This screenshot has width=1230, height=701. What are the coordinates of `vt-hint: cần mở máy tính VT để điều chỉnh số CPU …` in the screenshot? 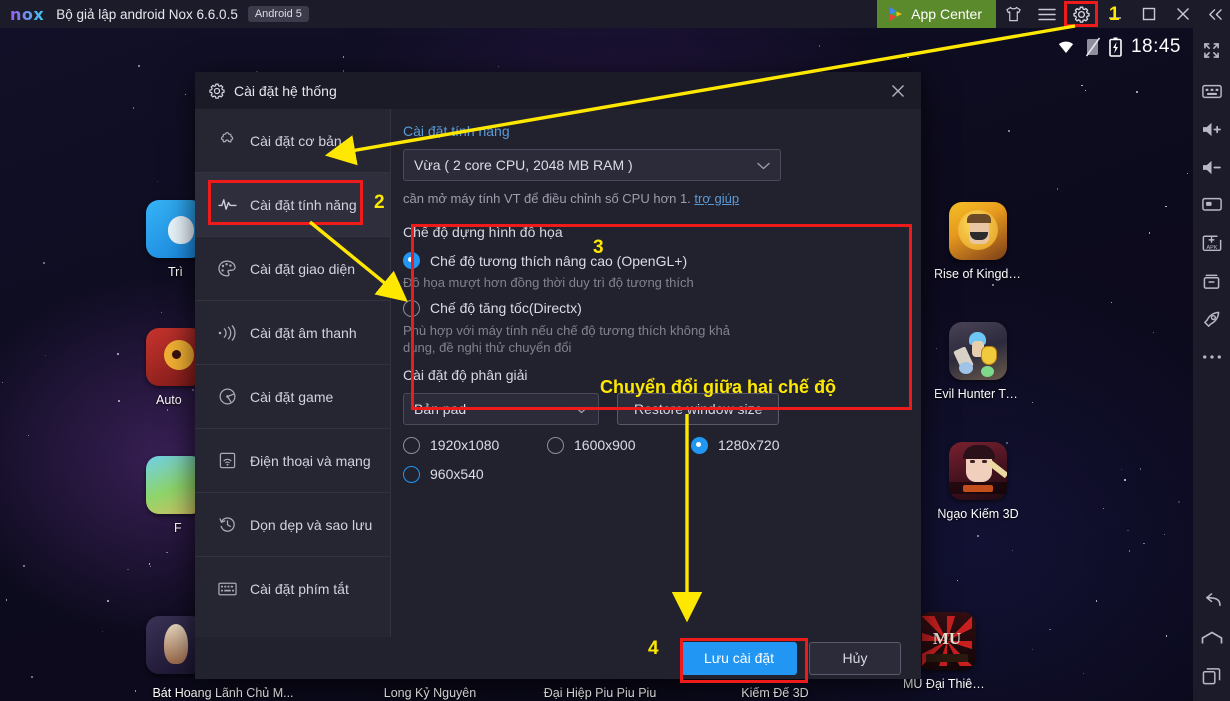 It's located at (650, 198).